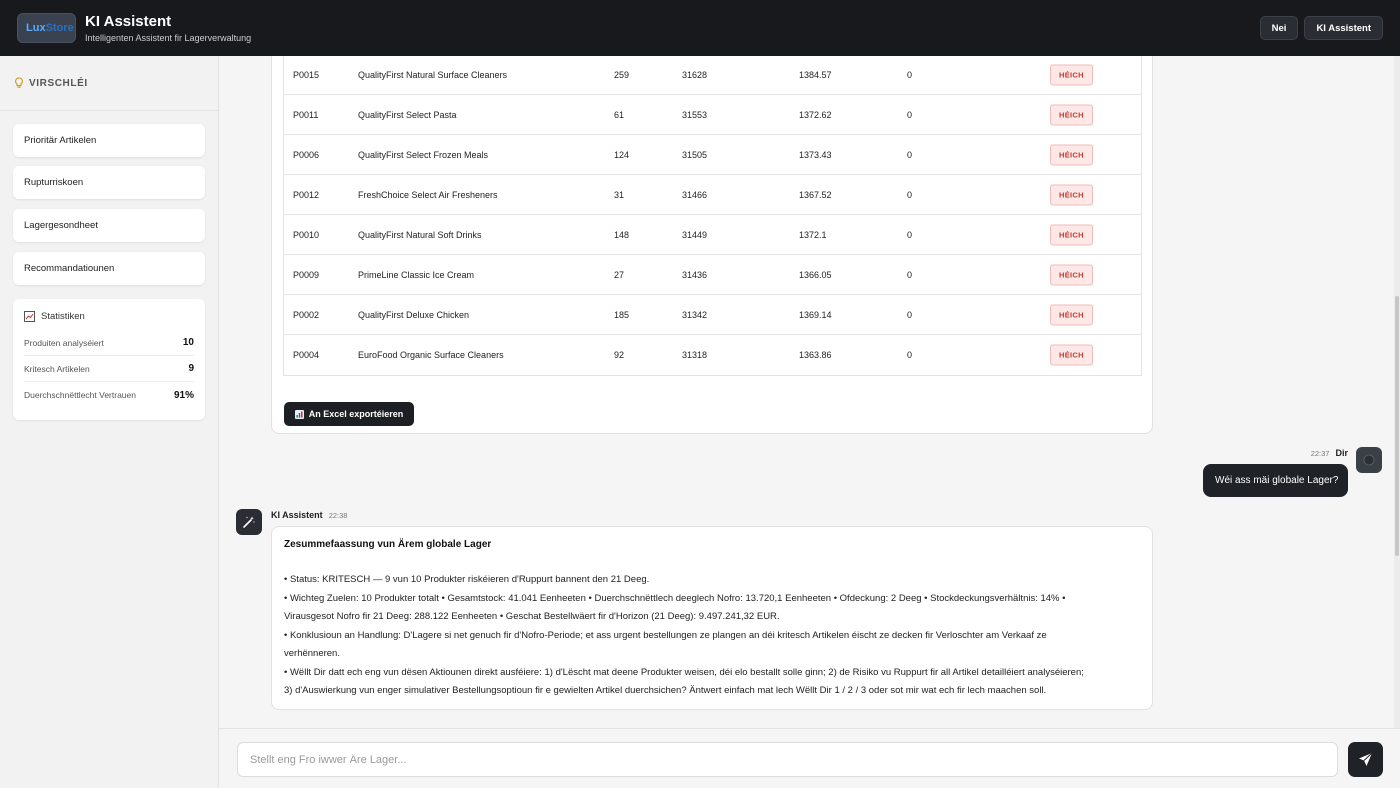  Describe the element at coordinates (622, 234) in the screenshot. I see `cell-stock: 148` at that location.